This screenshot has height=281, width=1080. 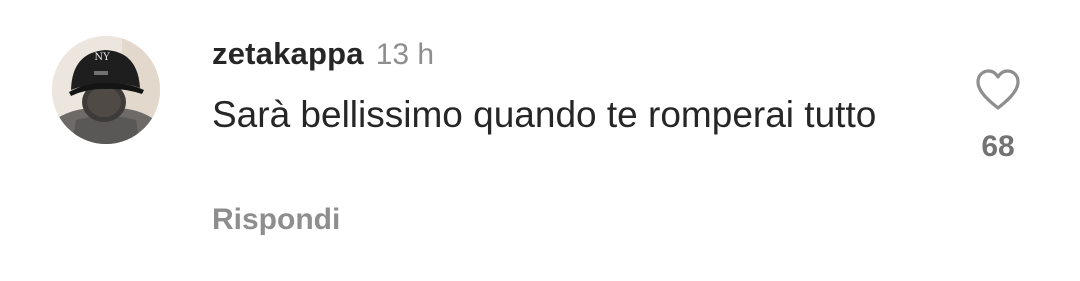 I want to click on username: zetakappa, so click(x=288, y=54).